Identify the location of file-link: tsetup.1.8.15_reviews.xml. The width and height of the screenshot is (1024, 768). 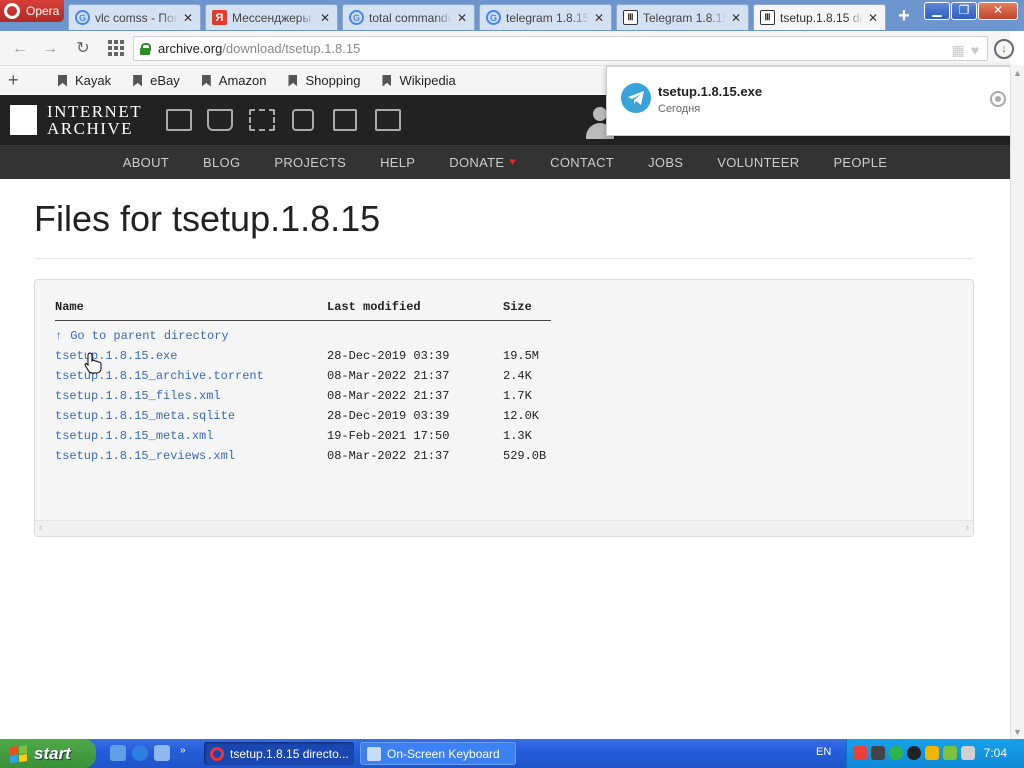
(145, 456).